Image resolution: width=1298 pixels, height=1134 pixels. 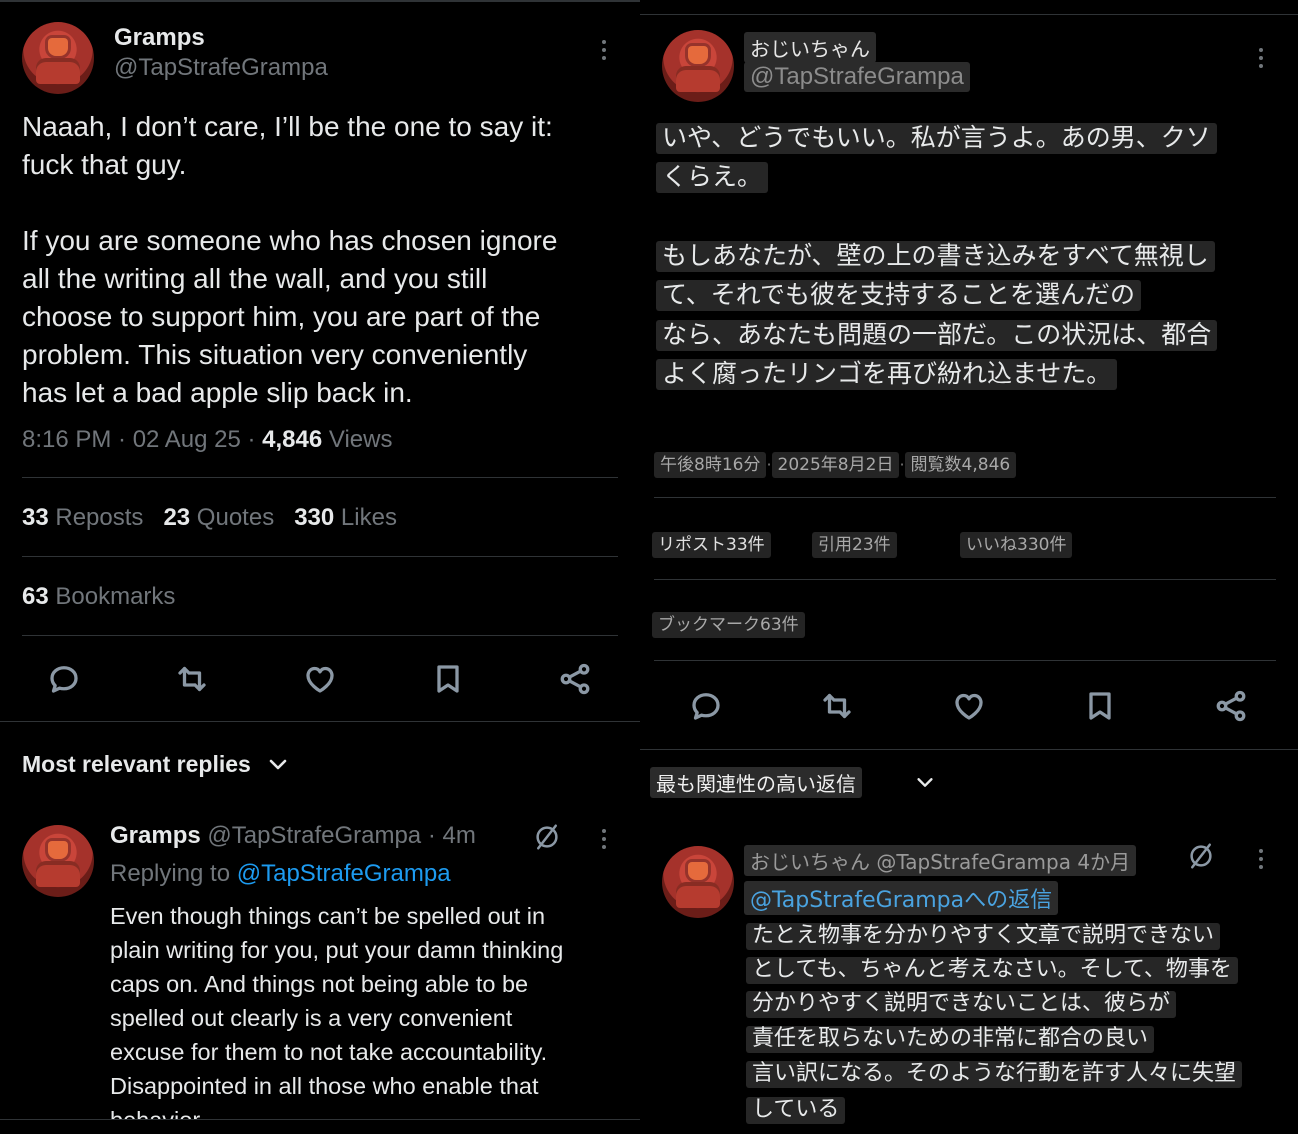 I want to click on reply-line: 責任を取らないための非常に都合の良い, so click(x=950, y=1039).